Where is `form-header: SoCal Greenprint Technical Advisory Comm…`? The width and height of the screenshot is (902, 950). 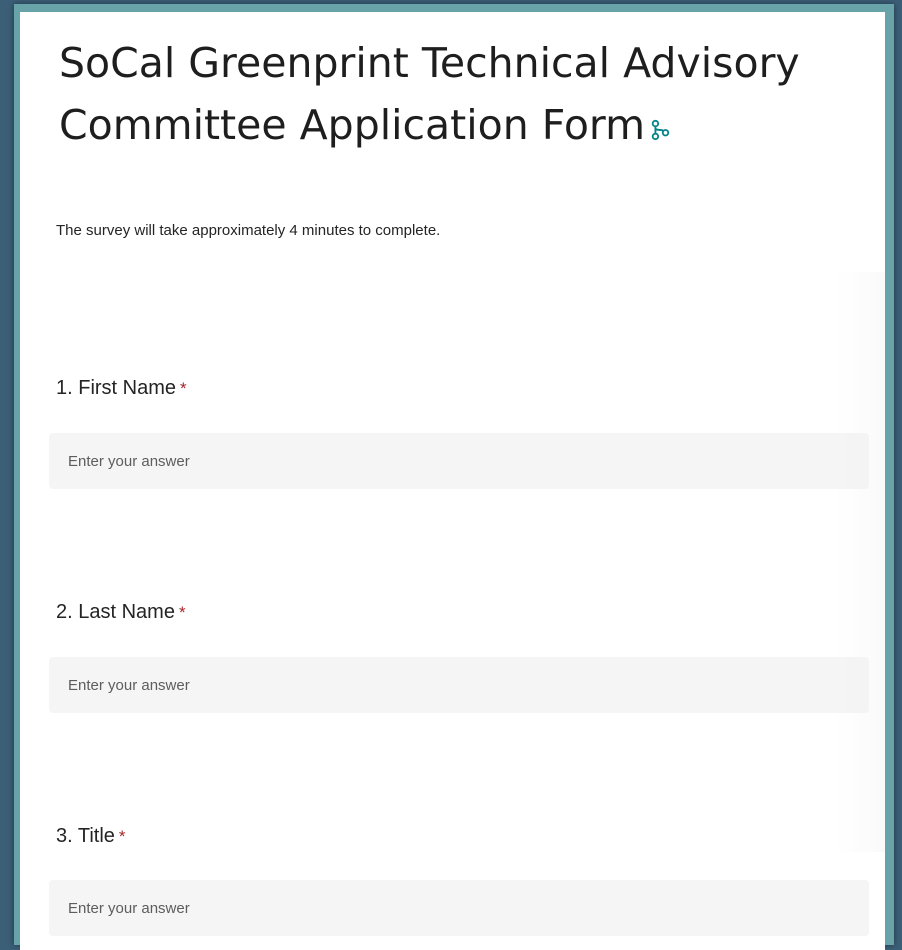 form-header: SoCal Greenprint Technical Advisory Comm… is located at coordinates (472, 94).